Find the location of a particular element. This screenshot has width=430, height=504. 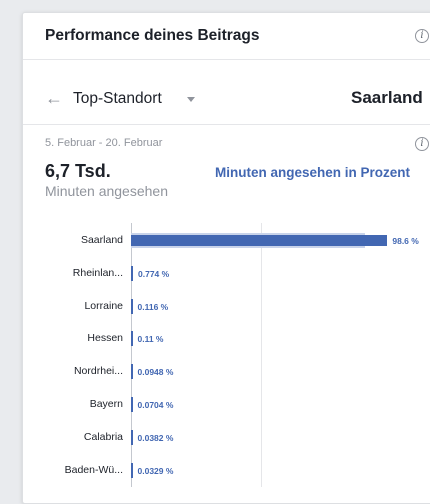

grid-line is located at coordinates (261, 355).